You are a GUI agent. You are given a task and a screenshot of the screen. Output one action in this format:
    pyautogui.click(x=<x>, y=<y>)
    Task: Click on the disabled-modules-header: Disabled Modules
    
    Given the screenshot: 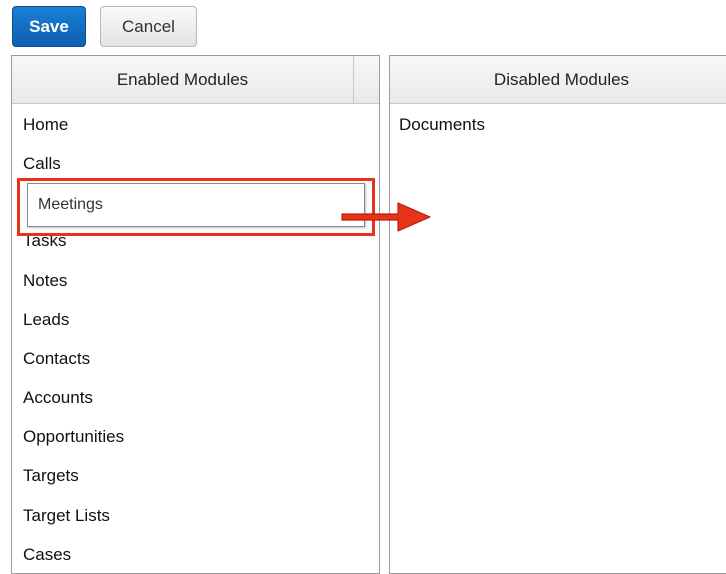 What is the action you would take?
    pyautogui.click(x=558, y=80)
    